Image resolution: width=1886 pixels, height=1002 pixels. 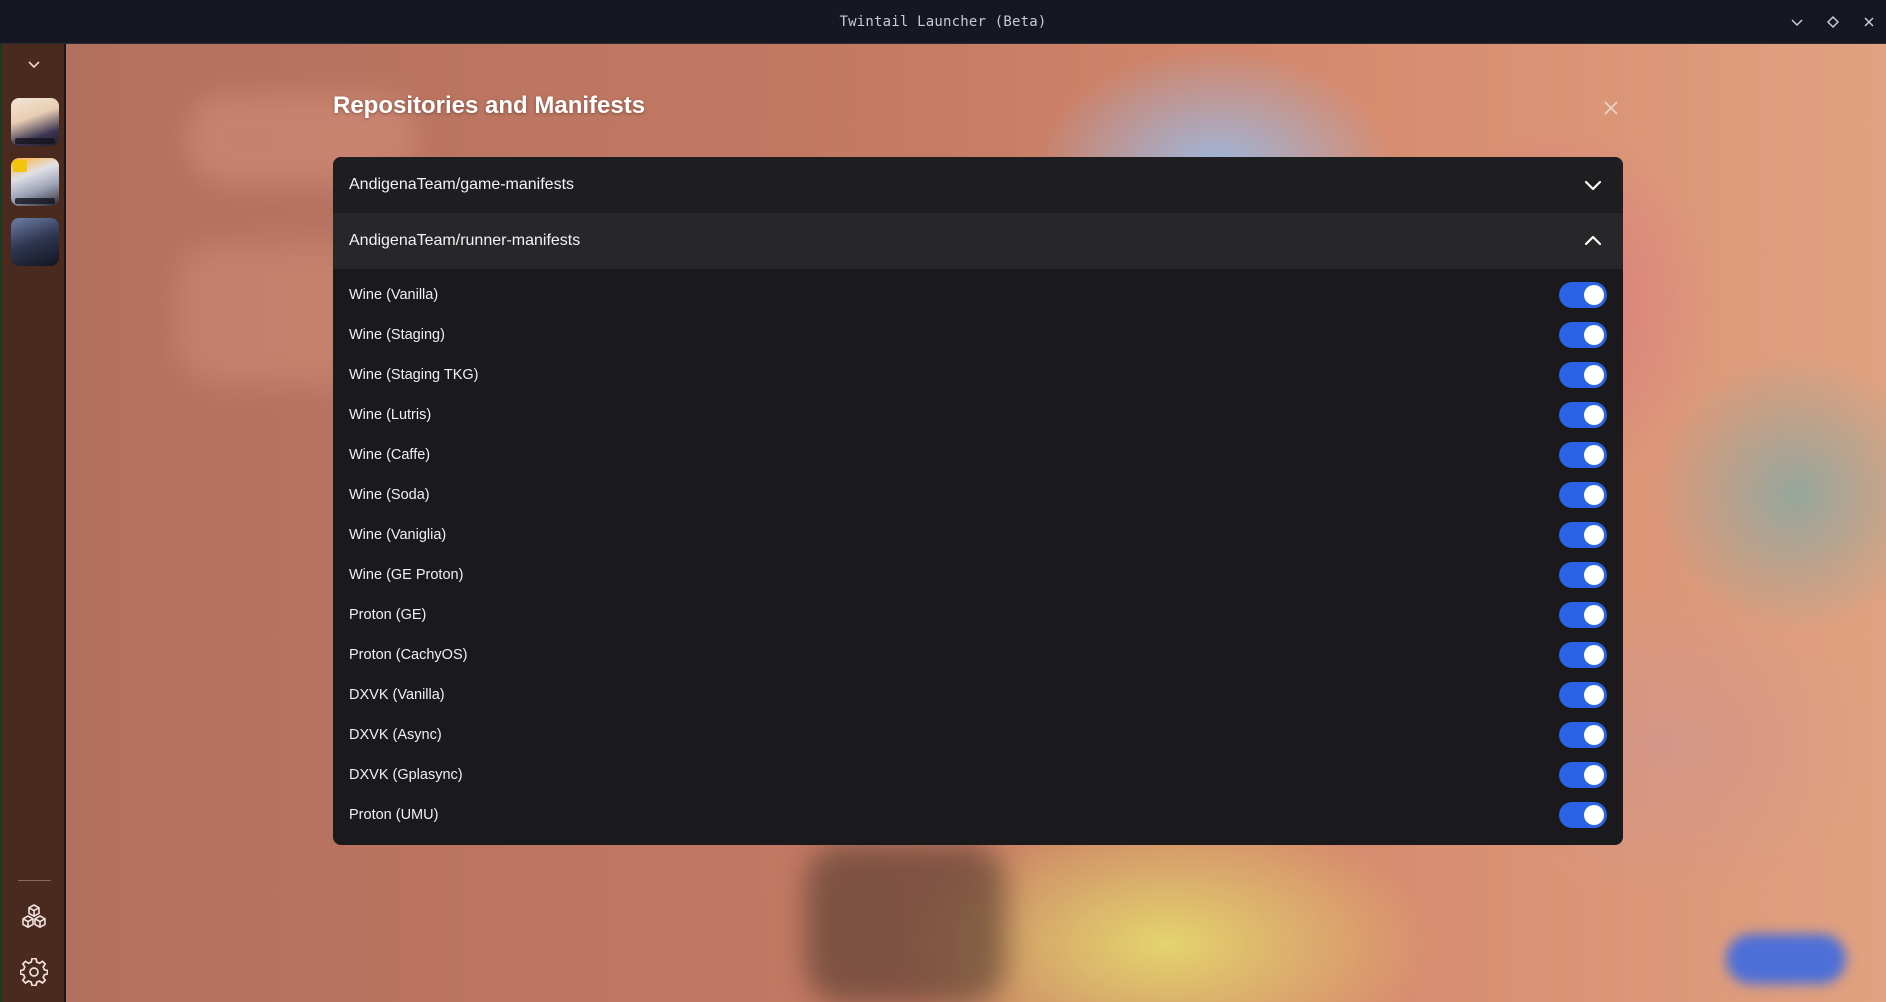 What do you see at coordinates (978, 295) in the screenshot?
I see `runner-row: Wine (Vanilla)` at bounding box center [978, 295].